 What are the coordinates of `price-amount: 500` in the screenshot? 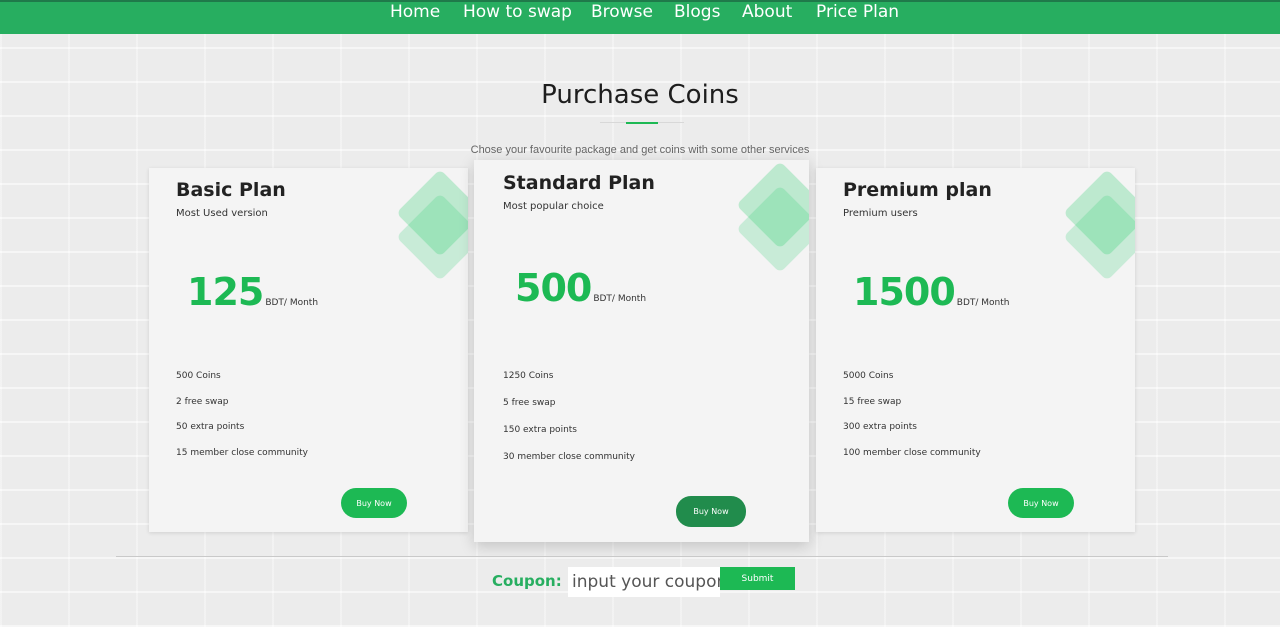 It's located at (553, 288).